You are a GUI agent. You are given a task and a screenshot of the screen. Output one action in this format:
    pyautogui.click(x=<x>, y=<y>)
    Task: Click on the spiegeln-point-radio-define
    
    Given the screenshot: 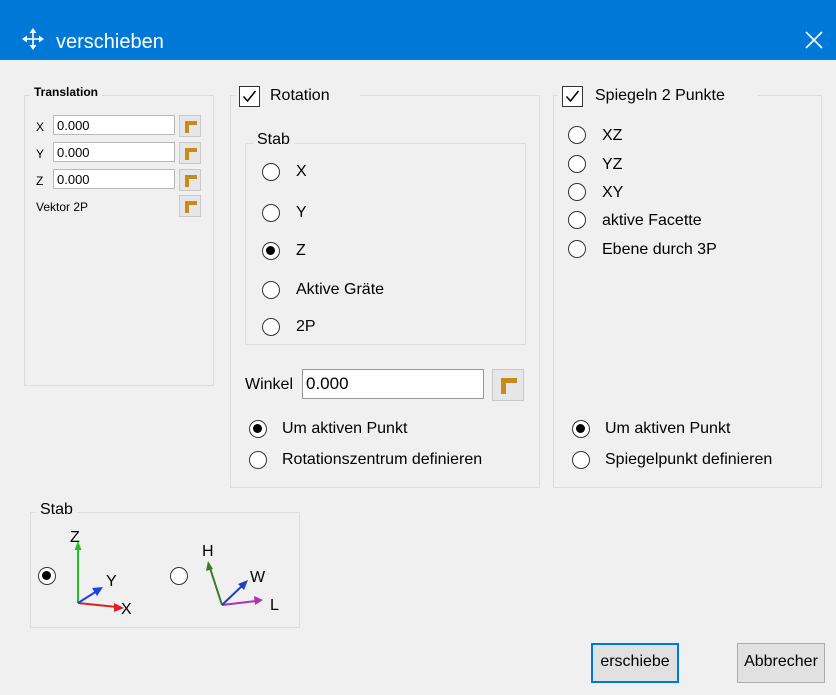 What is the action you would take?
    pyautogui.click(x=581, y=460)
    